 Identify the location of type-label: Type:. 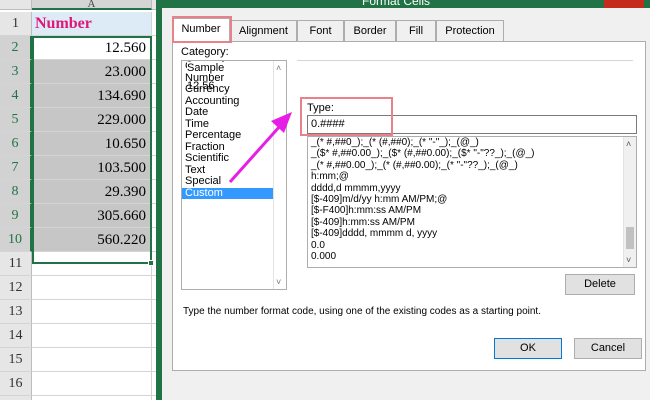
(320, 108).